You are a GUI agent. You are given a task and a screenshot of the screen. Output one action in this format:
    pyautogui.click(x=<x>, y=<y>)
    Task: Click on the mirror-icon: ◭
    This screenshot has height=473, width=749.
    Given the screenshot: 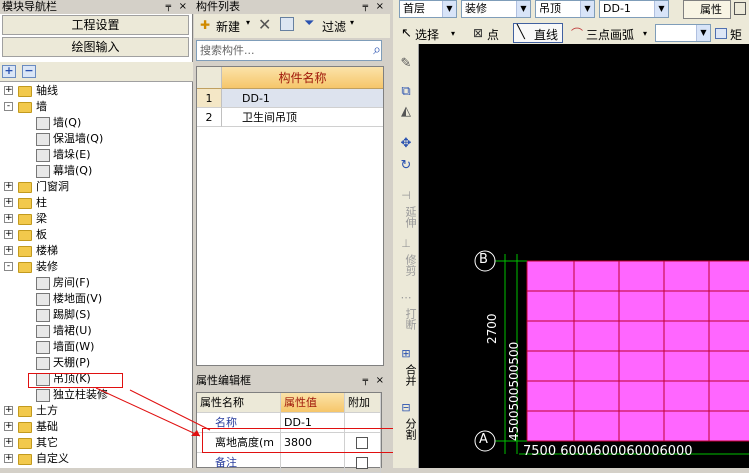 What is the action you would take?
    pyautogui.click(x=406, y=111)
    